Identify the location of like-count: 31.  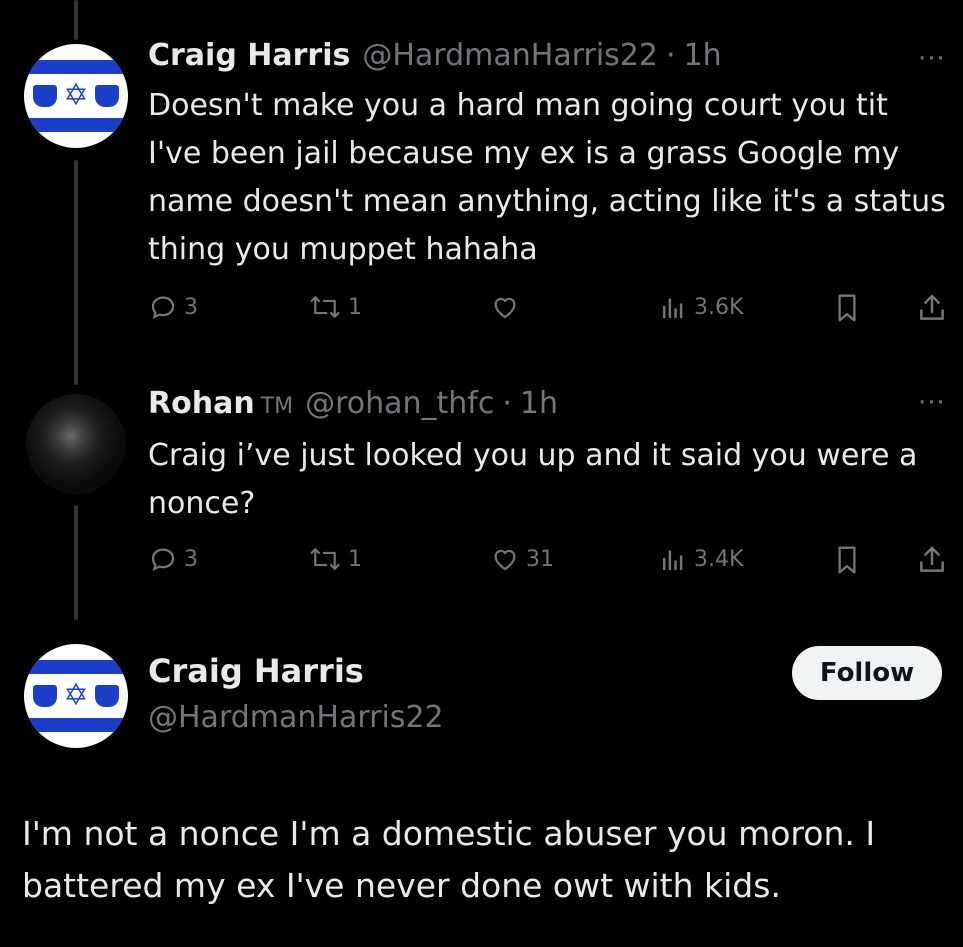
(540, 559).